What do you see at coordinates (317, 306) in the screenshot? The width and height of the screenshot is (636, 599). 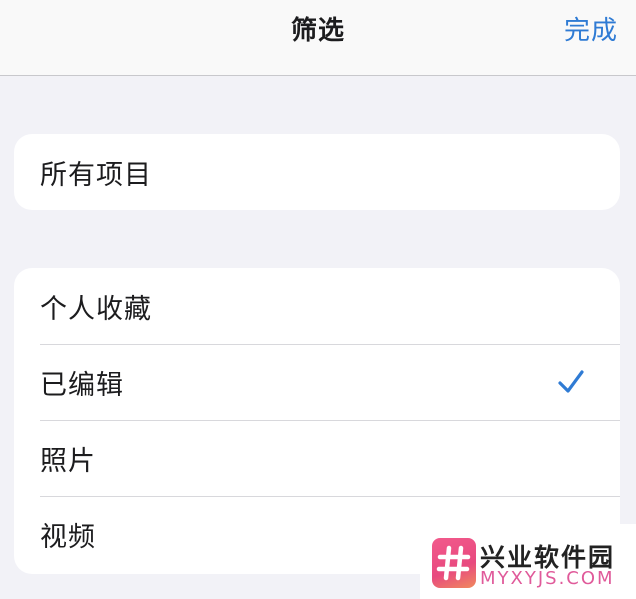 I see `filter-option-favorites: 个人收藏` at bounding box center [317, 306].